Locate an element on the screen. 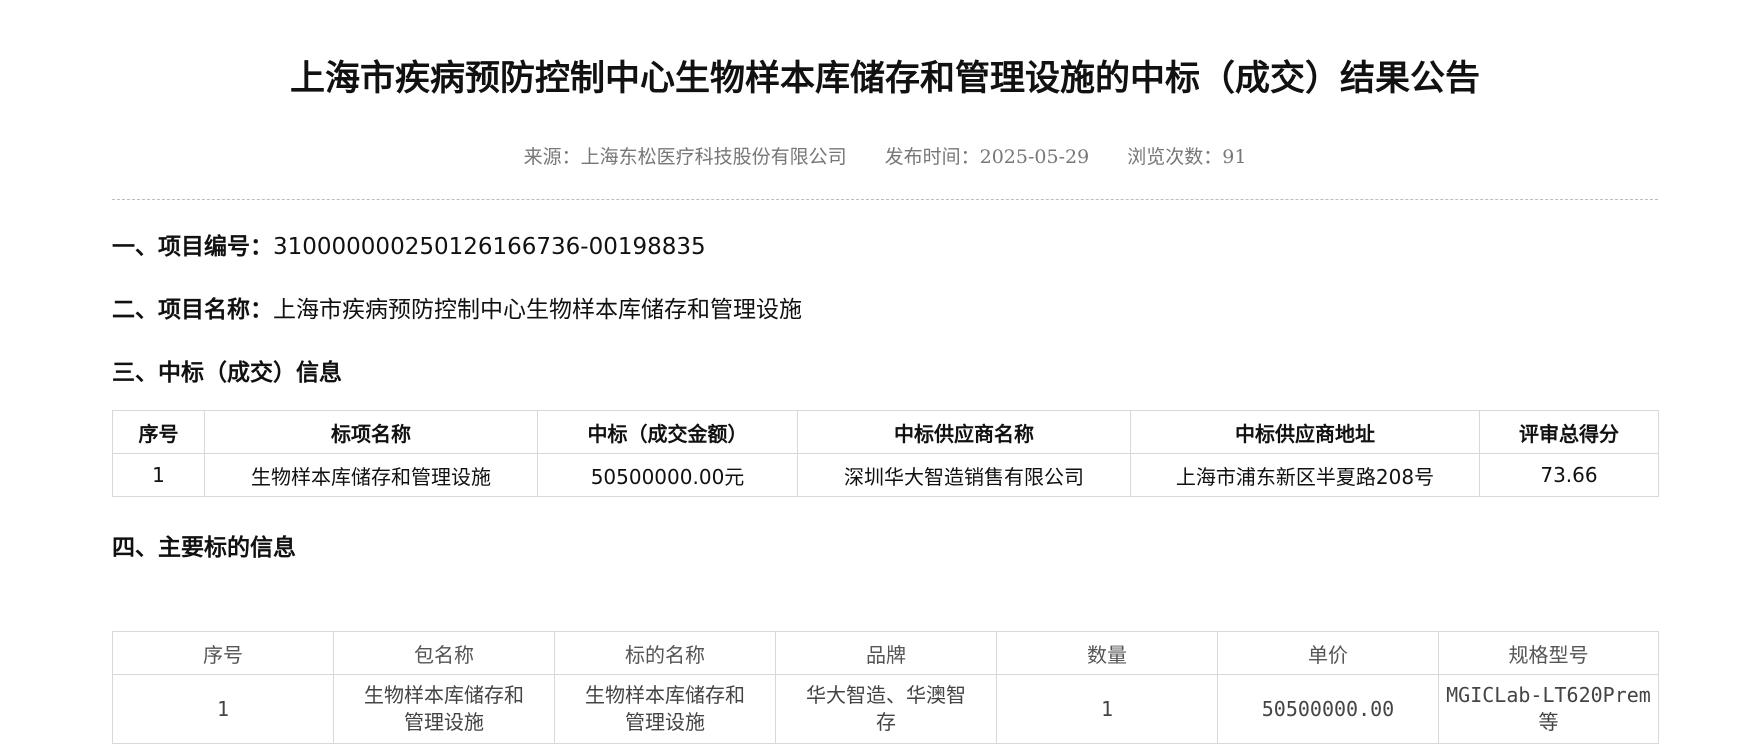  header-cell: 品牌 is located at coordinates (886, 653).